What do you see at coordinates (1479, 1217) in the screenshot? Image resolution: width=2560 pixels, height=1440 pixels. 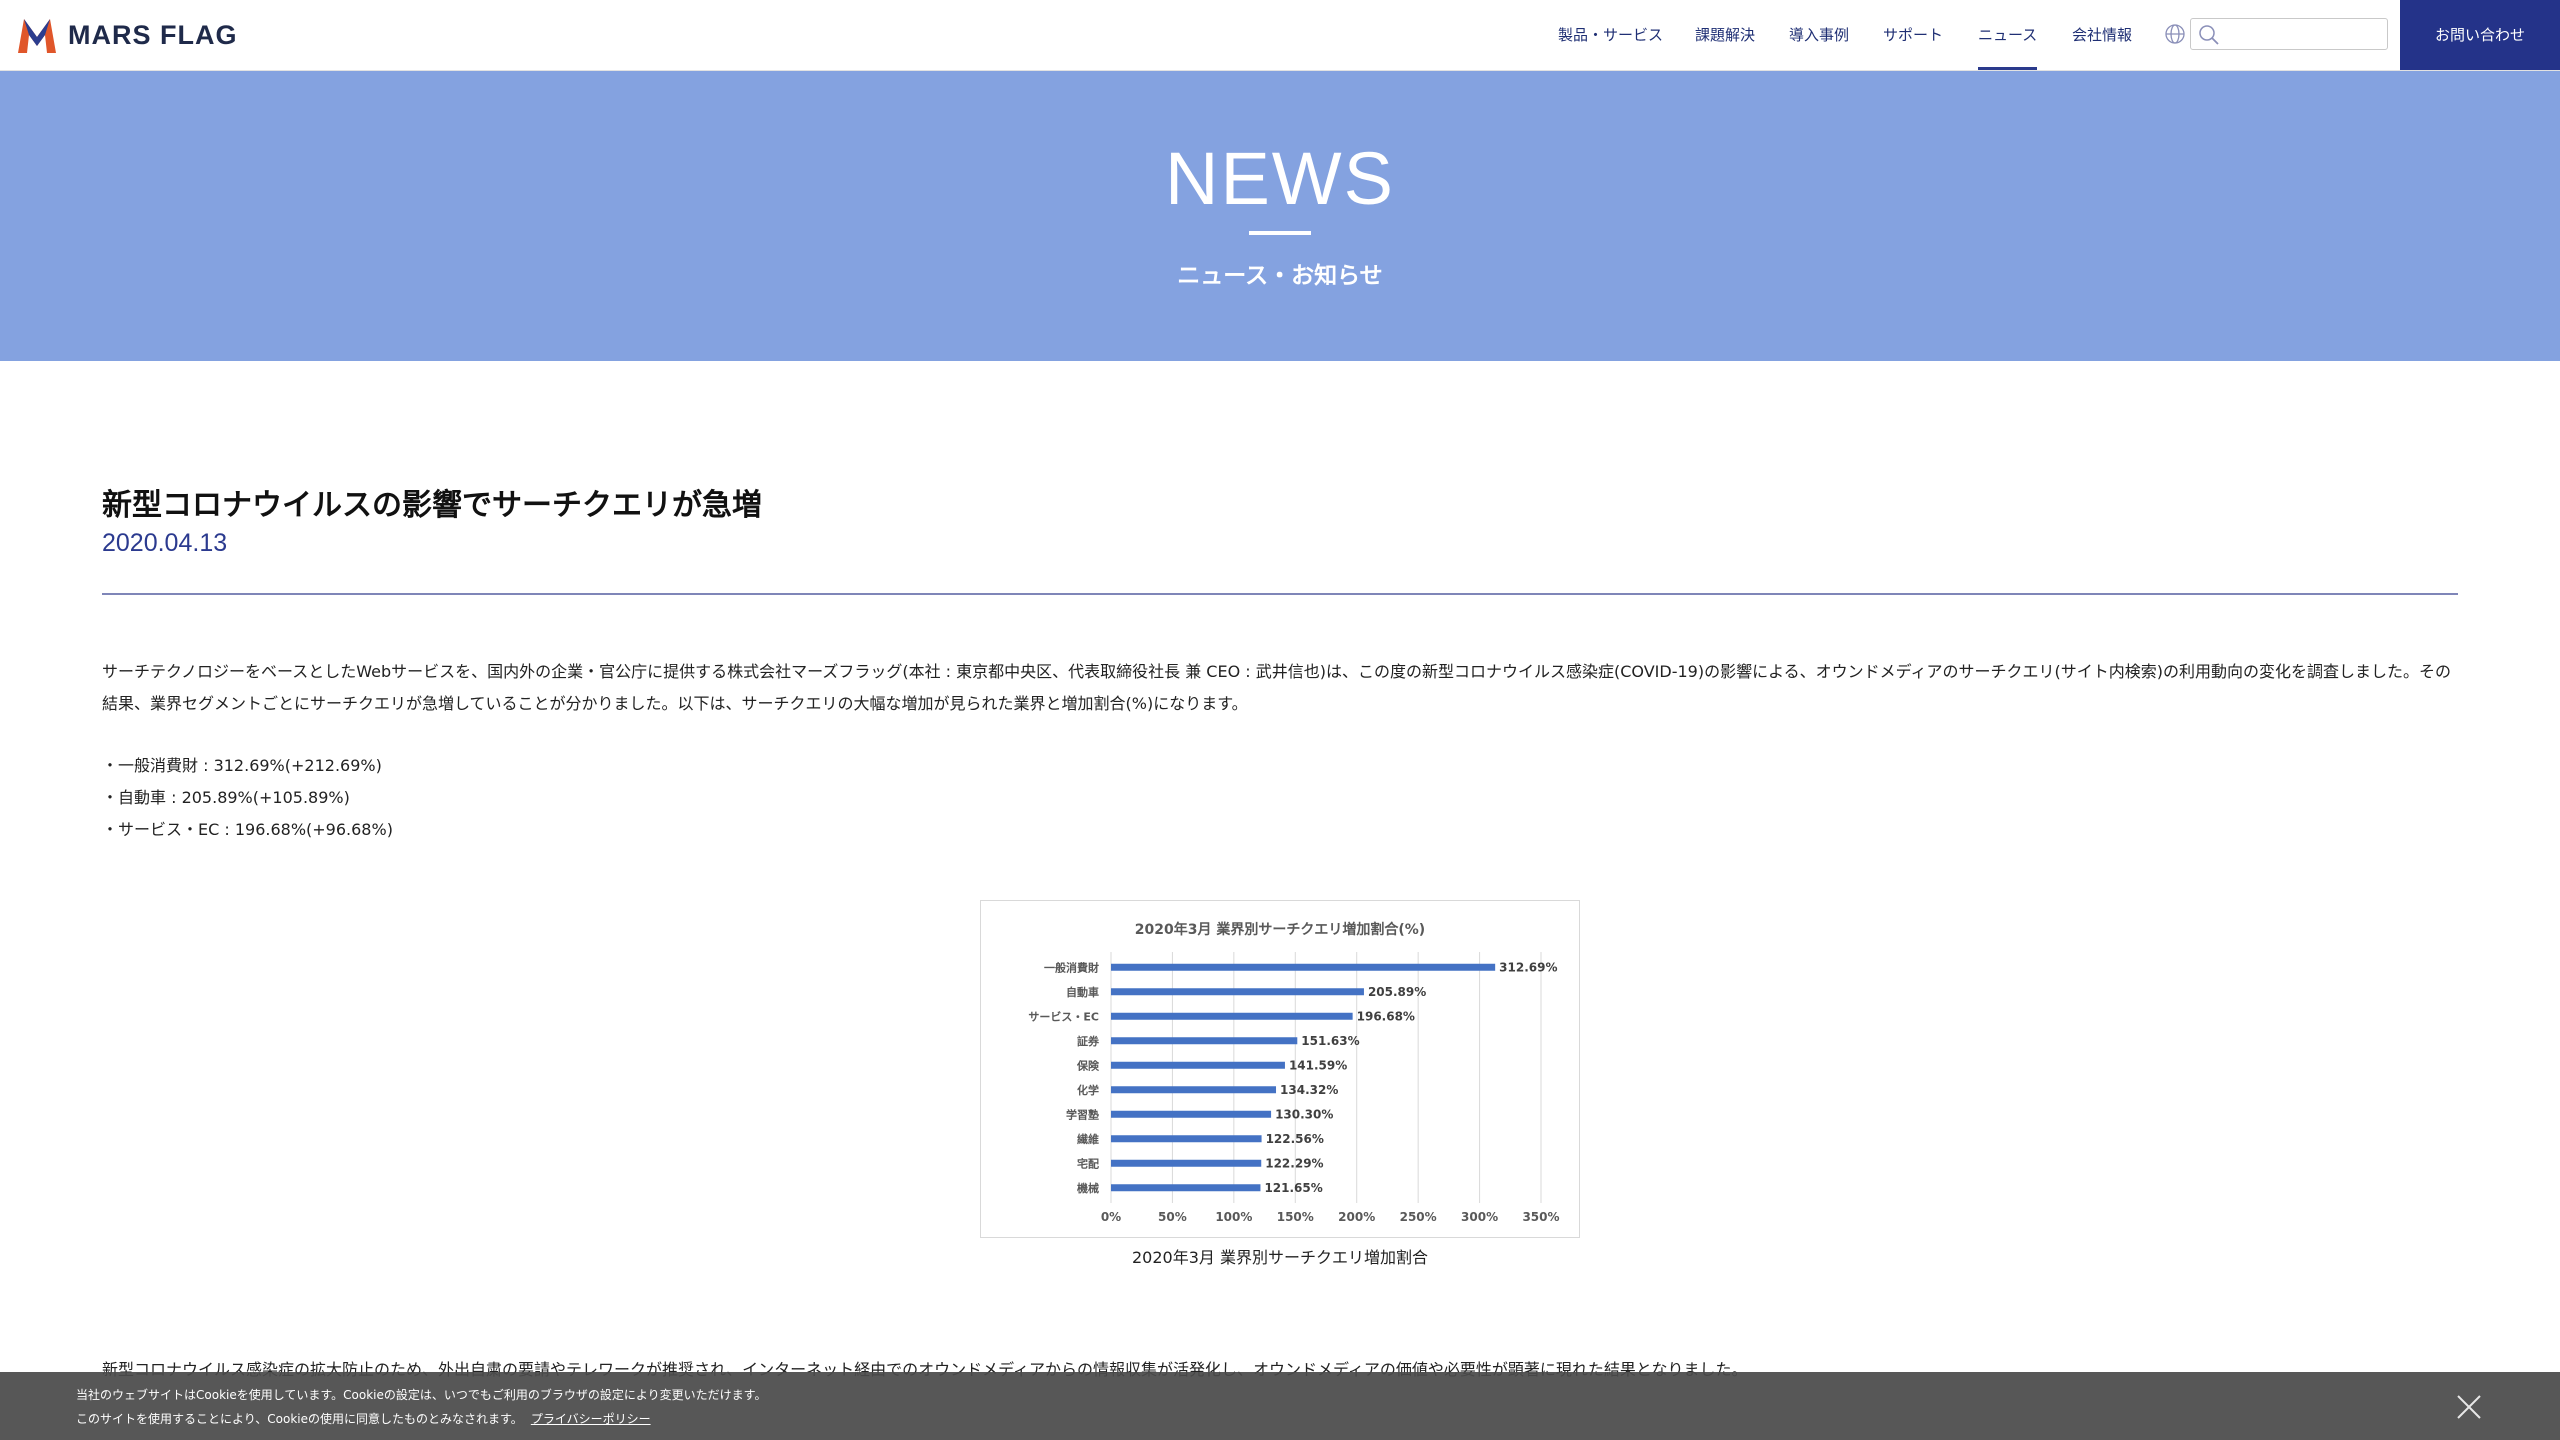 I see `x-tick-label: 300%` at bounding box center [1479, 1217].